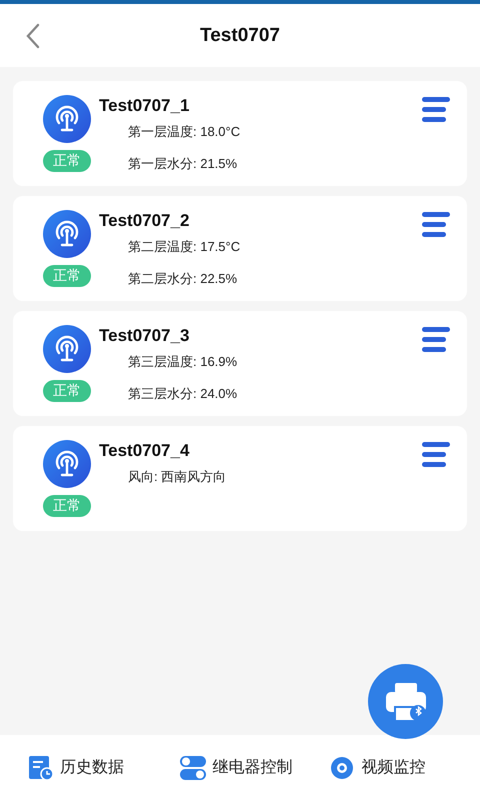  What do you see at coordinates (404, 767) in the screenshot?
I see `nav-item: 视频监控` at bounding box center [404, 767].